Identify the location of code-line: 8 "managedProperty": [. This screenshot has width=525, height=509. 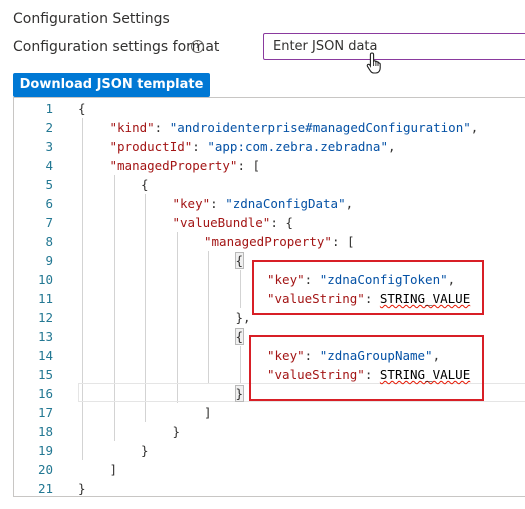
(269, 241).